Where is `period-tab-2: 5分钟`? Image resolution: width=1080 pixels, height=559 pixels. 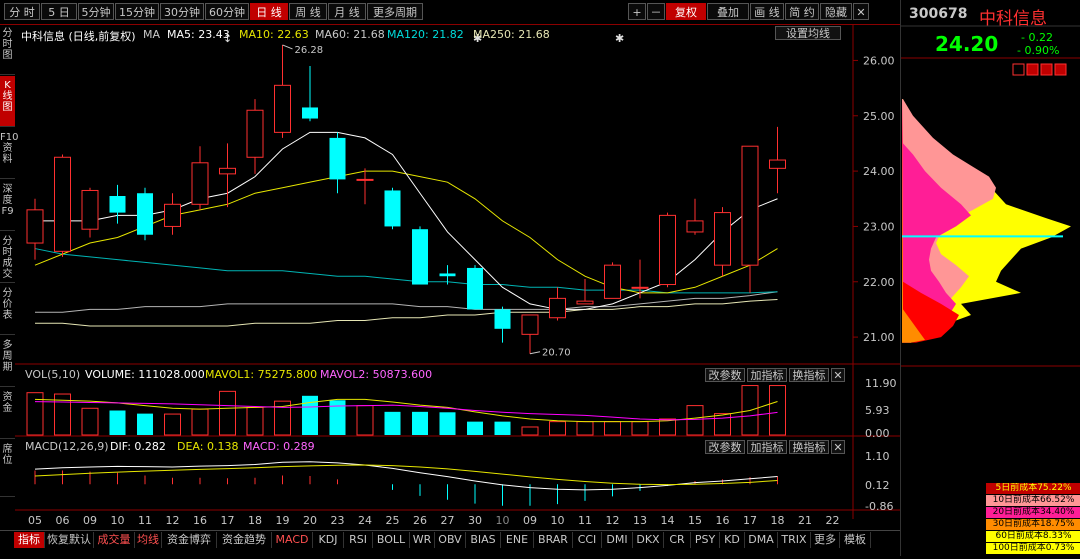
period-tab-2: 5分钟 is located at coordinates (96, 11).